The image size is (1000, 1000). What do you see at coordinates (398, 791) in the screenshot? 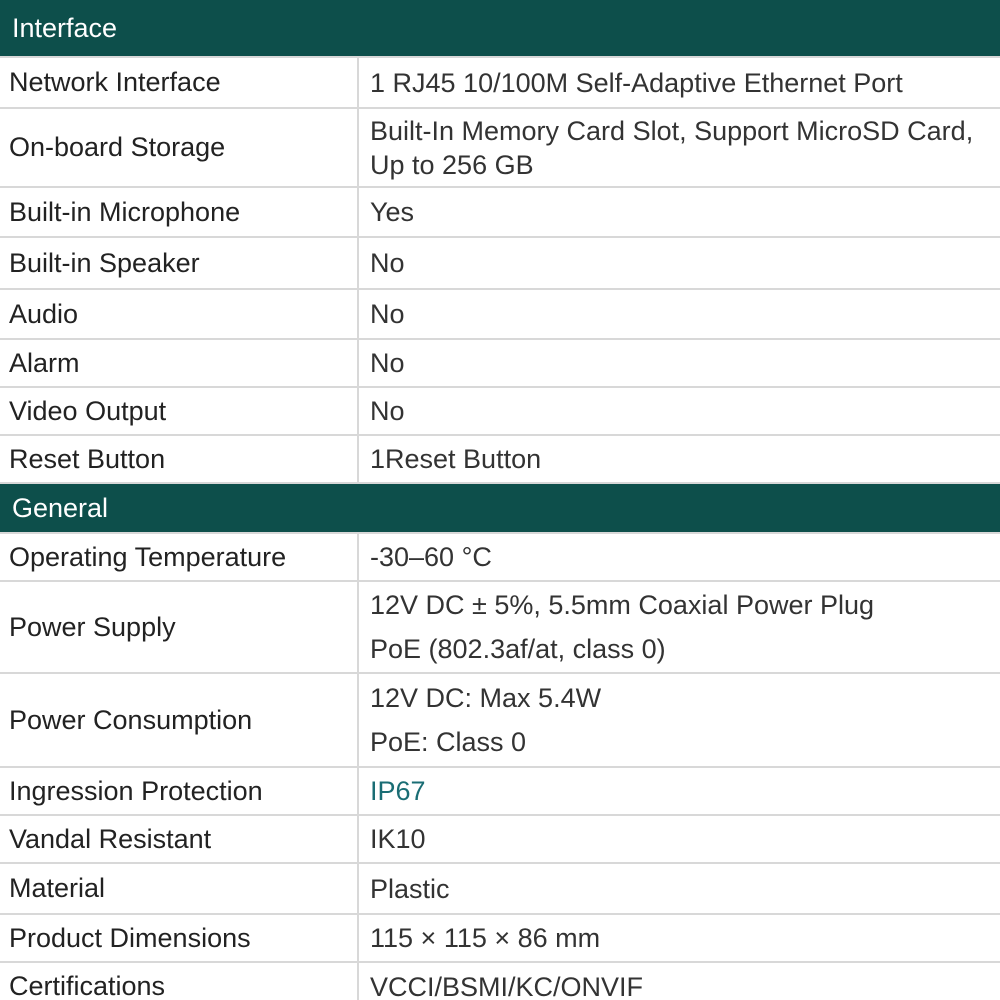
I see `value-line: IP67` at bounding box center [398, 791].